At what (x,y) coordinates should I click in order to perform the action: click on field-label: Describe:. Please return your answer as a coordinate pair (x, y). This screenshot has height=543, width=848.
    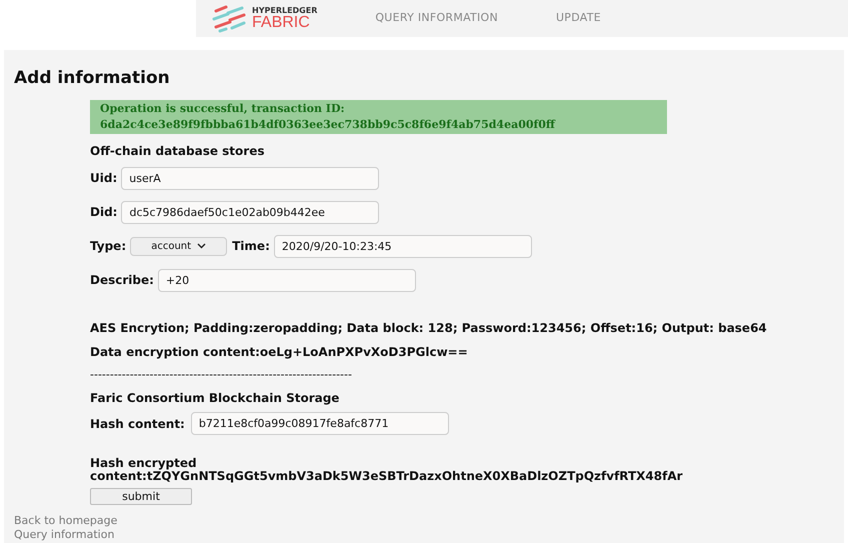
    Looking at the image, I should click on (122, 280).